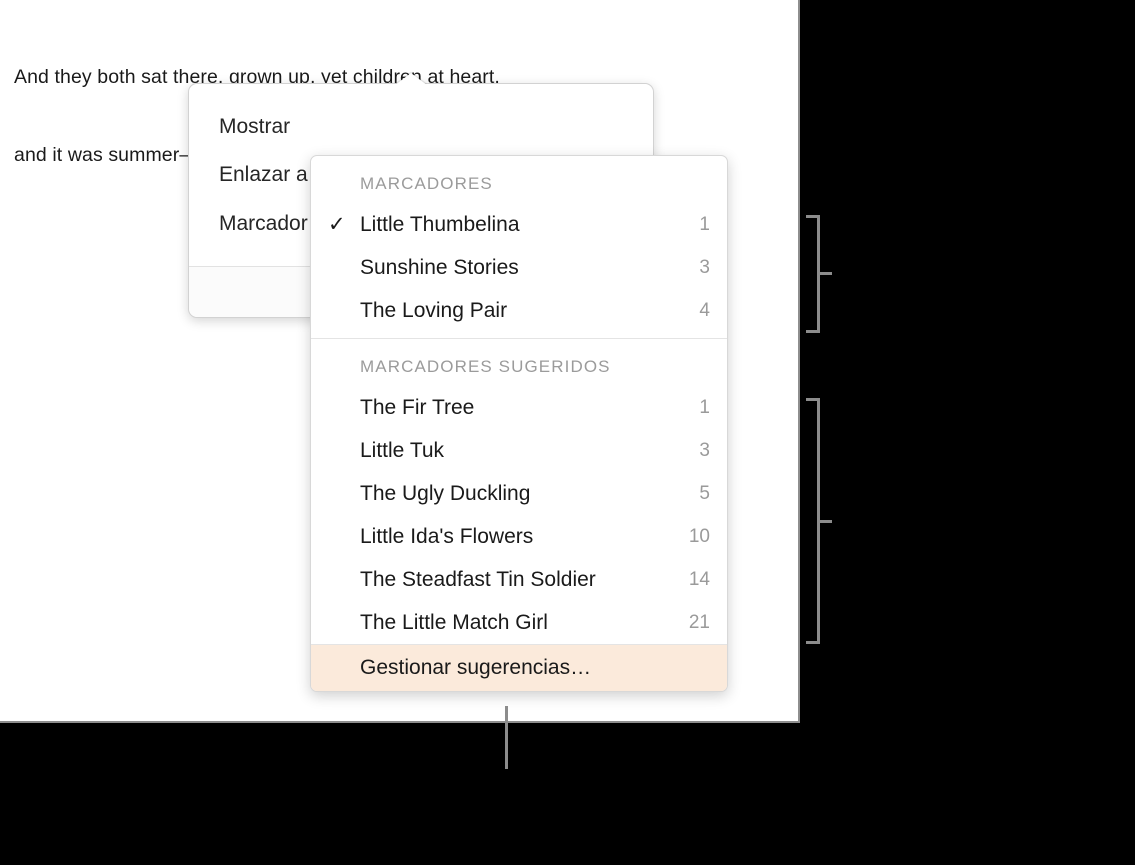 This screenshot has width=1135, height=865. What do you see at coordinates (445, 493) in the screenshot?
I see `menu-item-label: The Ugly Duckling` at bounding box center [445, 493].